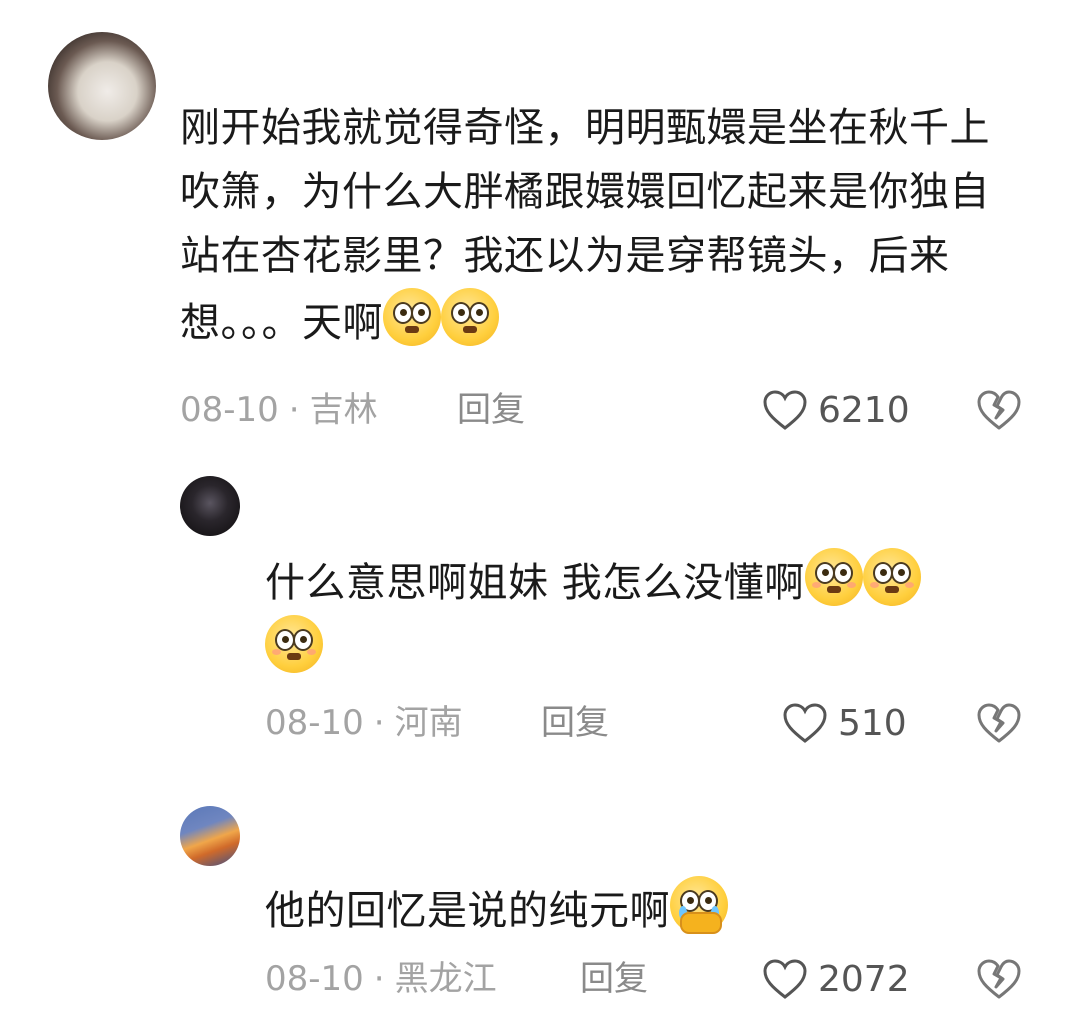 This screenshot has width=1080, height=1013. What do you see at coordinates (428, 723) in the screenshot?
I see `comment-location: 河南` at bounding box center [428, 723].